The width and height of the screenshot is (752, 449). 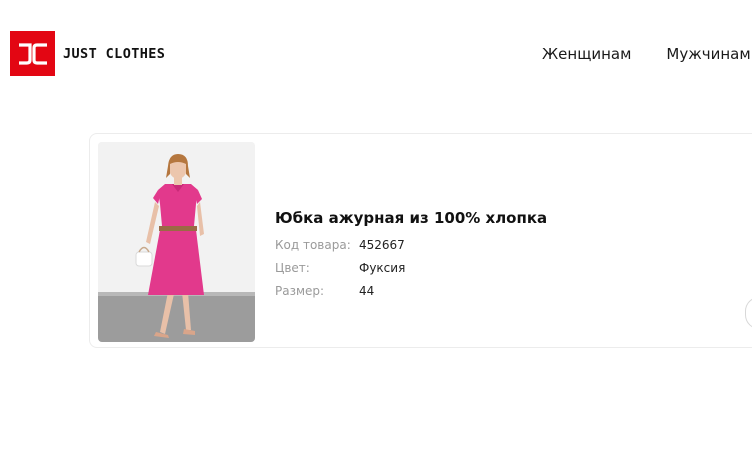 What do you see at coordinates (411, 244) in the screenshot?
I see `spec-row-code: Код товара: 452667` at bounding box center [411, 244].